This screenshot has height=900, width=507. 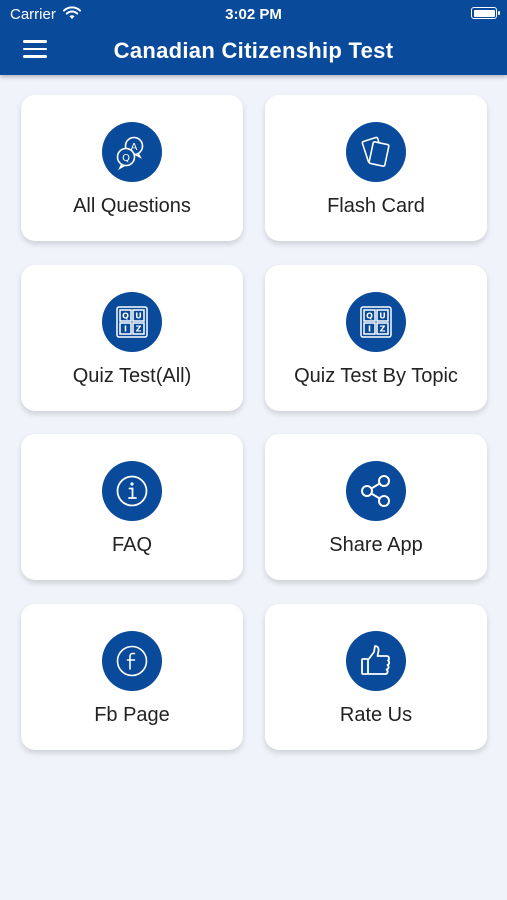 What do you see at coordinates (132, 715) in the screenshot?
I see `card-label: Fb Page` at bounding box center [132, 715].